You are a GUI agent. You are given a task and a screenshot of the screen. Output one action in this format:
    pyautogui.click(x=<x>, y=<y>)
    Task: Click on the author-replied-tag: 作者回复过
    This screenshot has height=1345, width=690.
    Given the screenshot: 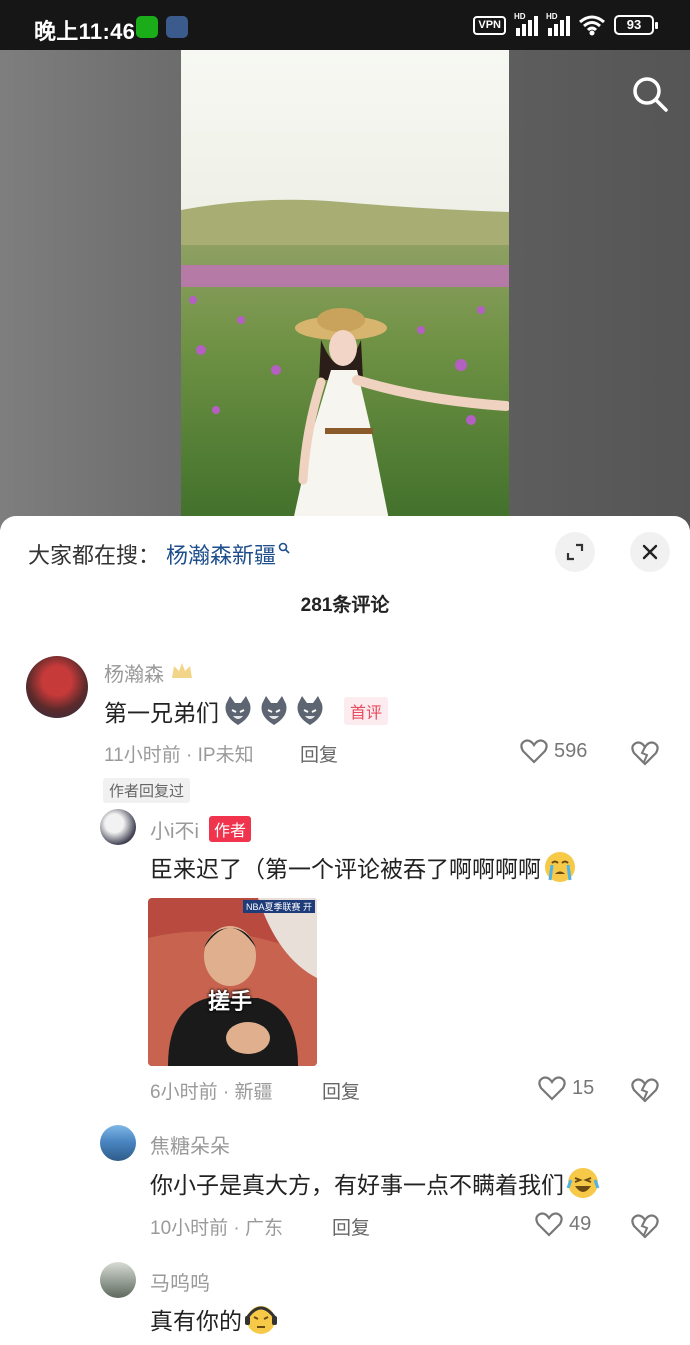 What is the action you would take?
    pyautogui.click(x=147, y=790)
    